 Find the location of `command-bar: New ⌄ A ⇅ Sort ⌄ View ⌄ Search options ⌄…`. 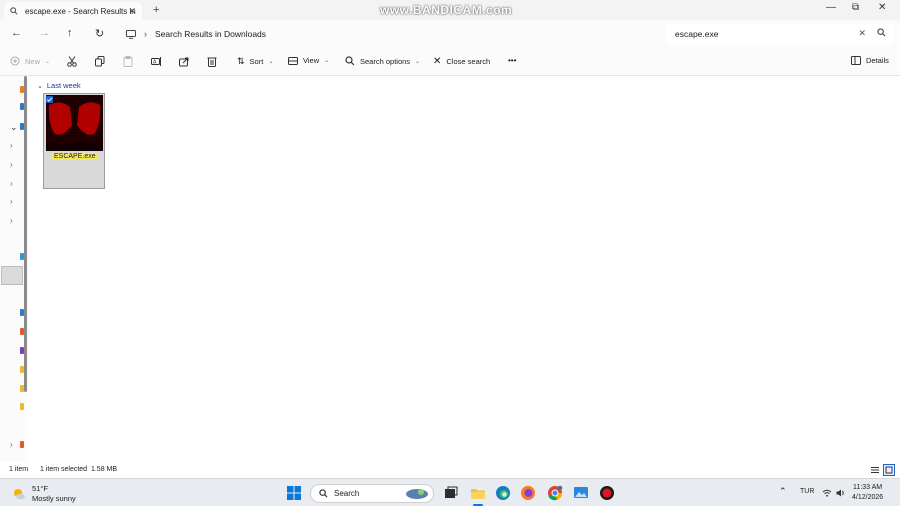

command-bar: New ⌄ A ⇅ Sort ⌄ View ⌄ Search options ⌄… is located at coordinates (450, 62).